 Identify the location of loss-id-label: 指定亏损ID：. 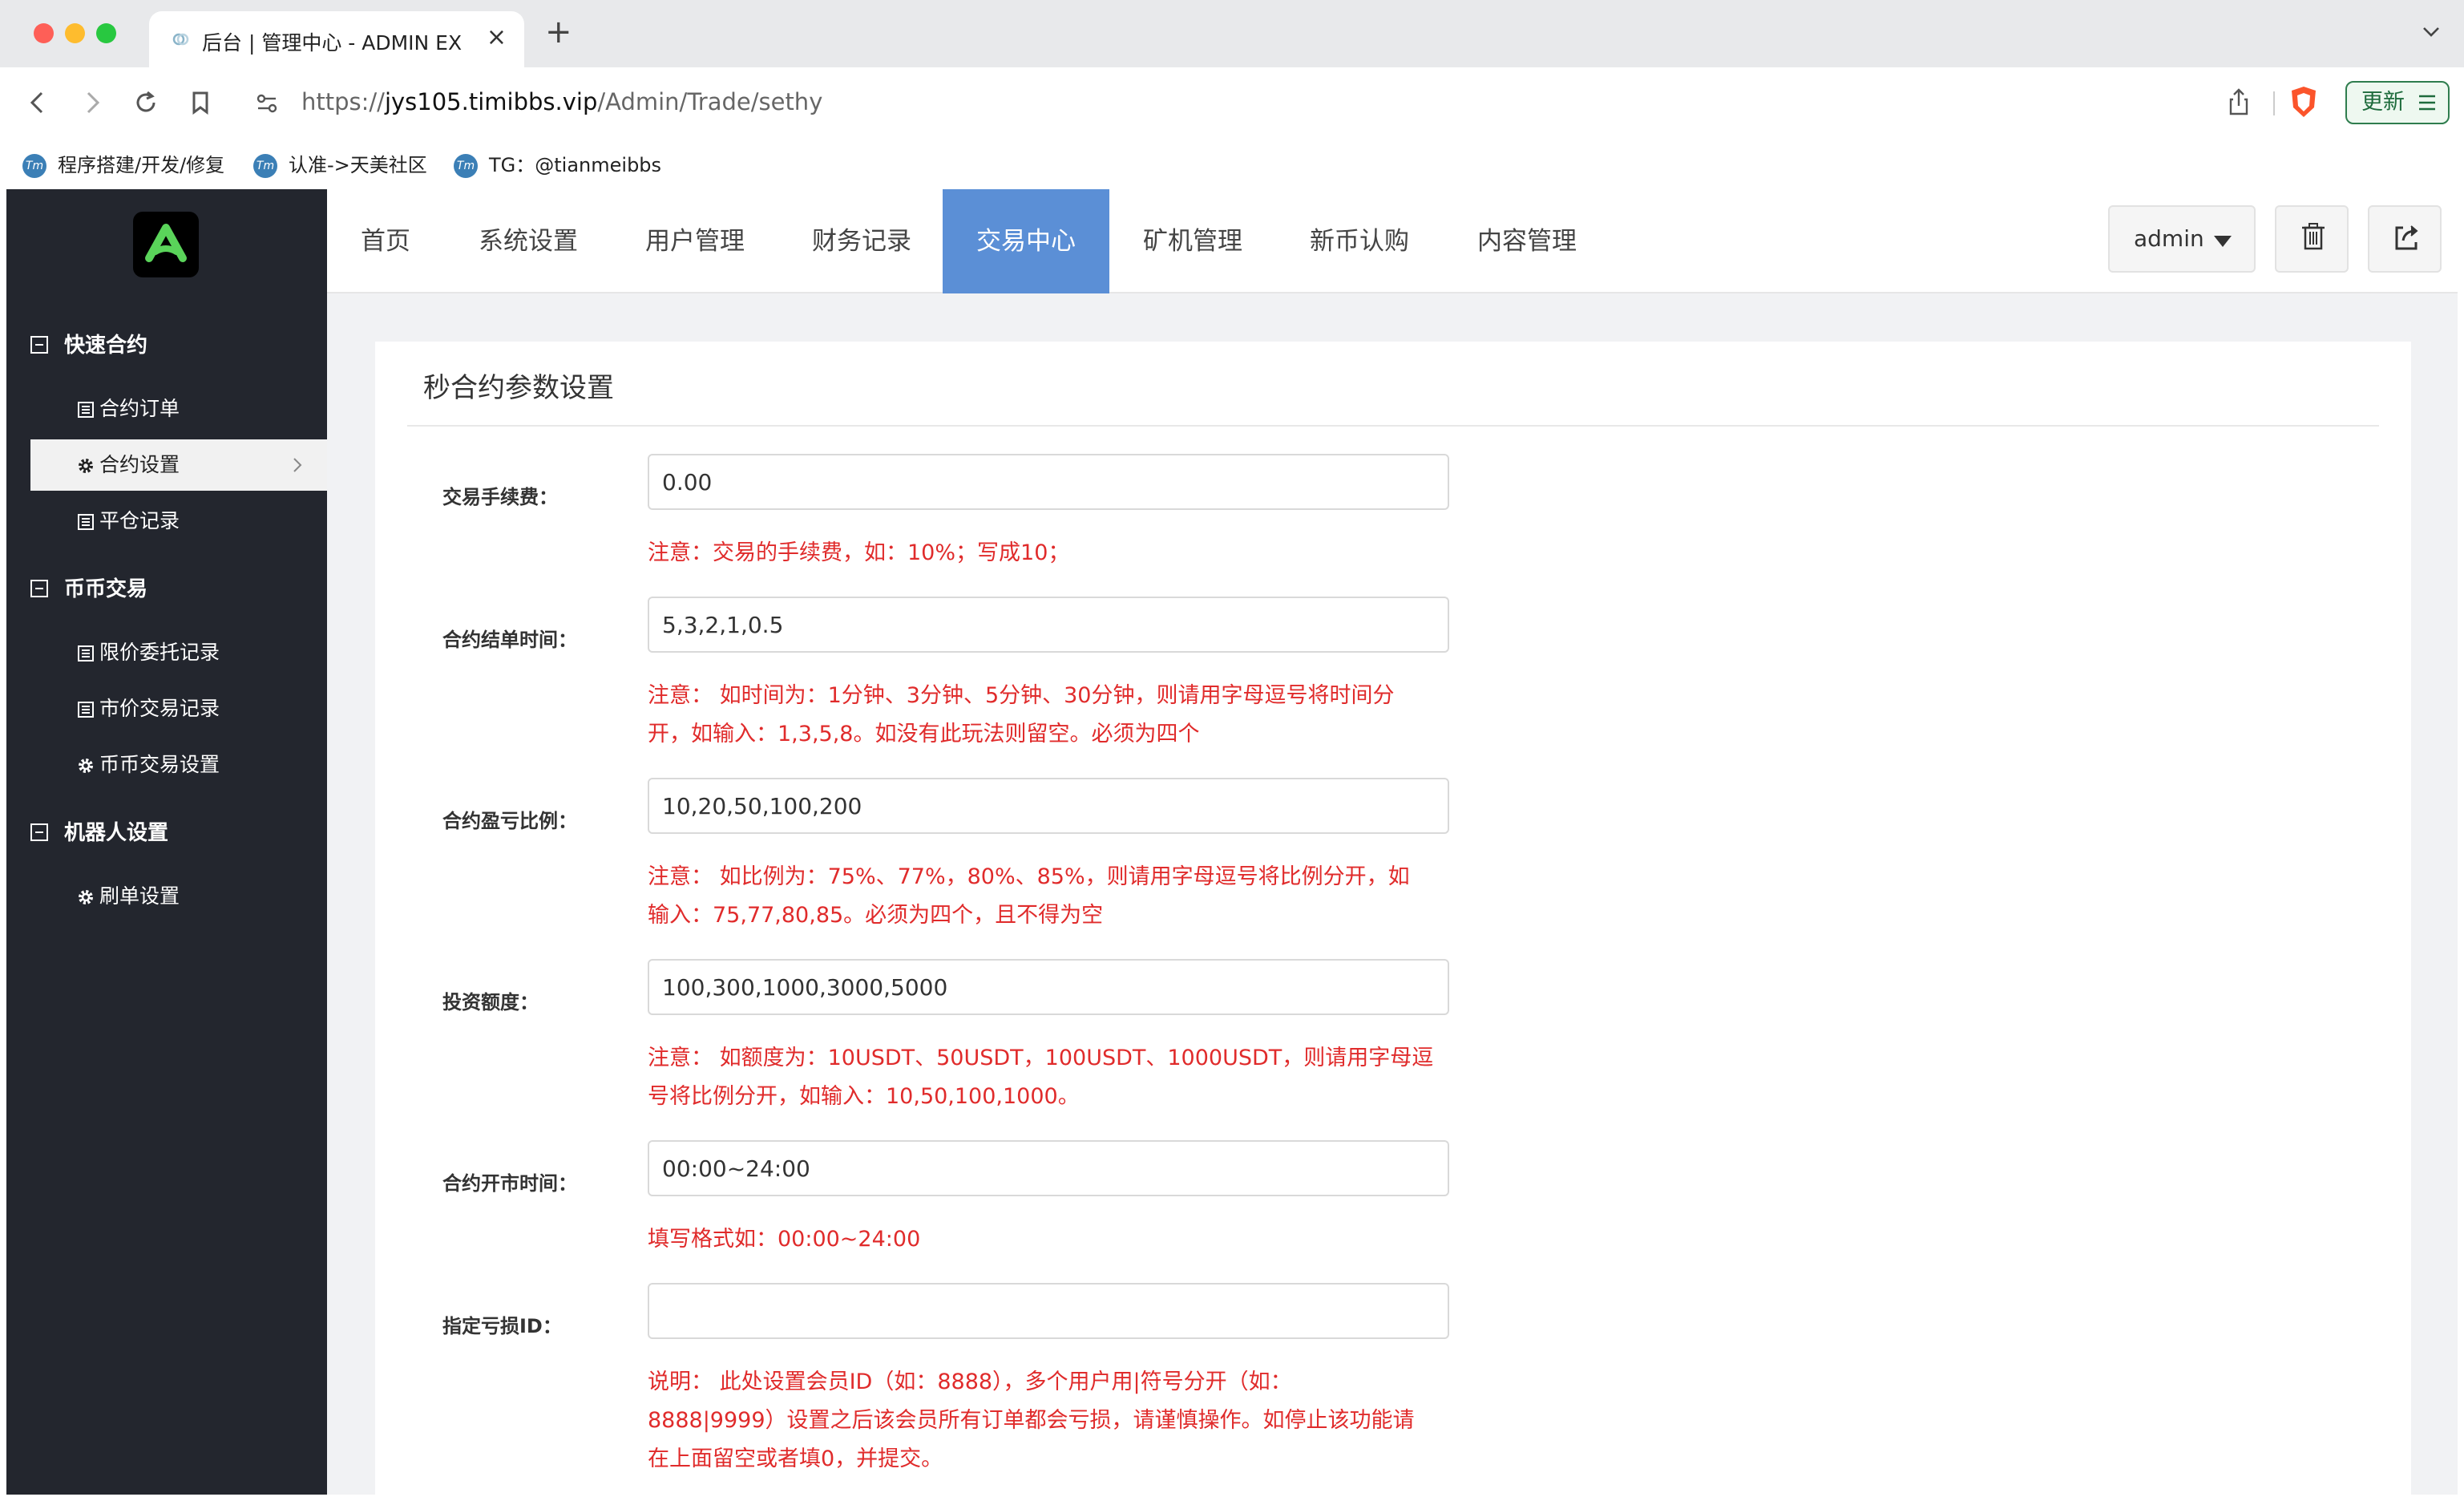
(502, 1326).